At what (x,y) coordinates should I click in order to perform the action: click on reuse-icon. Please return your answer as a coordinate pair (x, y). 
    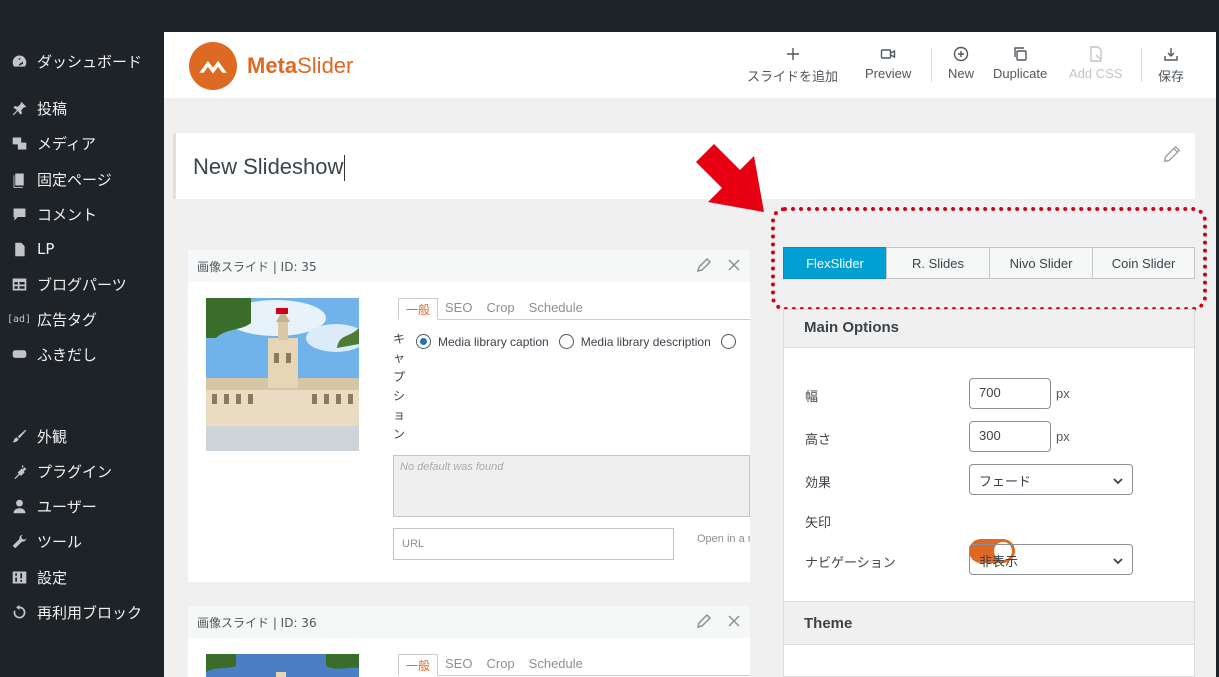
    Looking at the image, I should click on (19, 612).